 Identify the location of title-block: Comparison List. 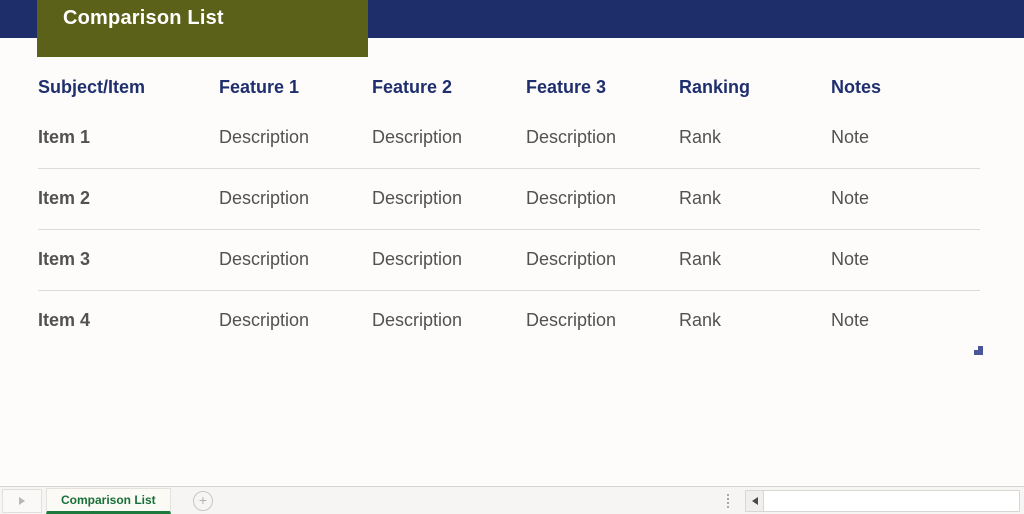
(202, 28).